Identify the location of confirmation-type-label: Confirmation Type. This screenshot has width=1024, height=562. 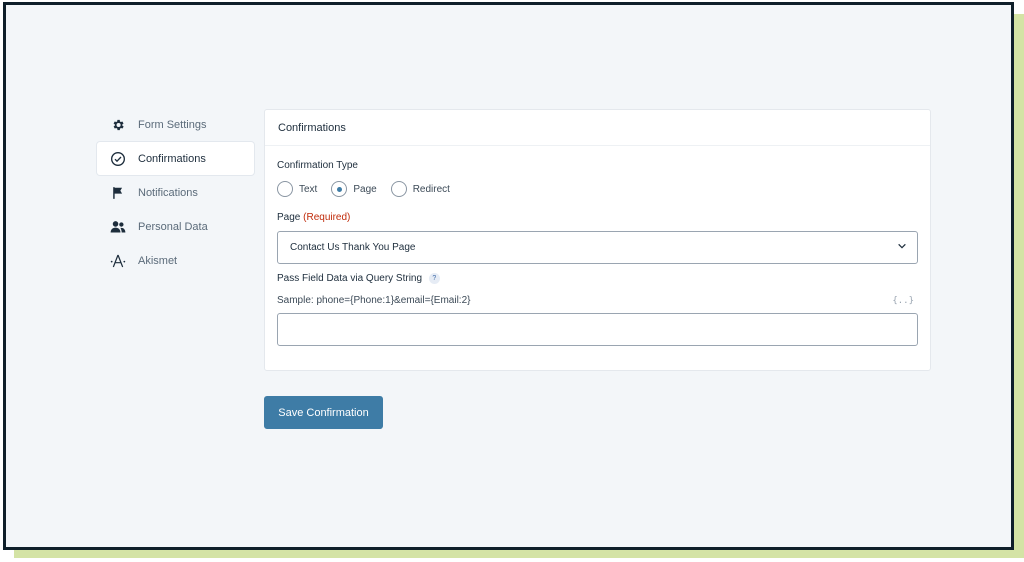
(317, 165).